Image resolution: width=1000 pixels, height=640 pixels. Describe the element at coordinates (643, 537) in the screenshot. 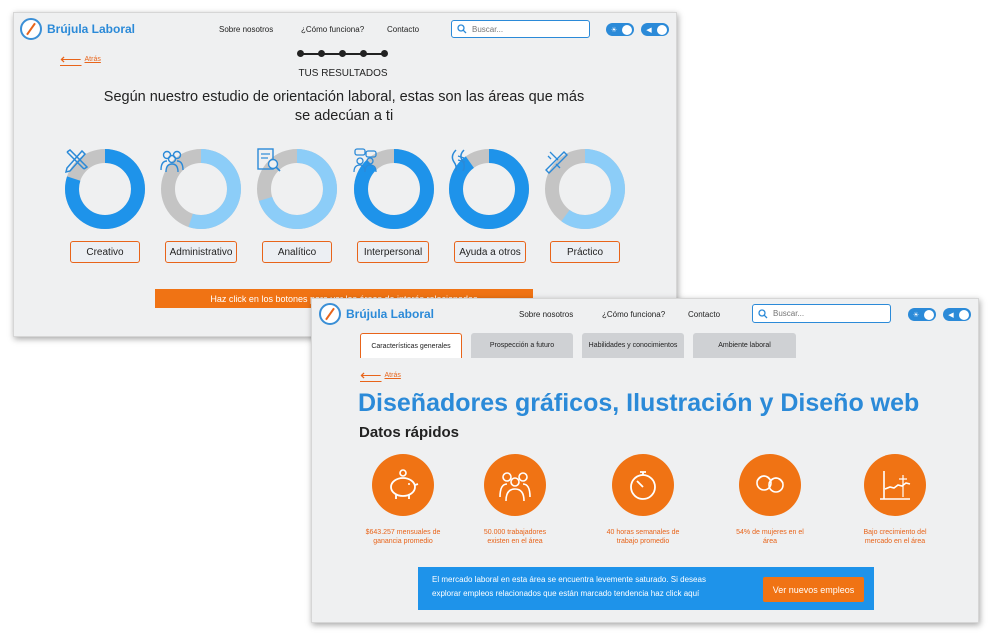

I see `fact-hours: 40 horas semanales de trabajo promedio` at that location.